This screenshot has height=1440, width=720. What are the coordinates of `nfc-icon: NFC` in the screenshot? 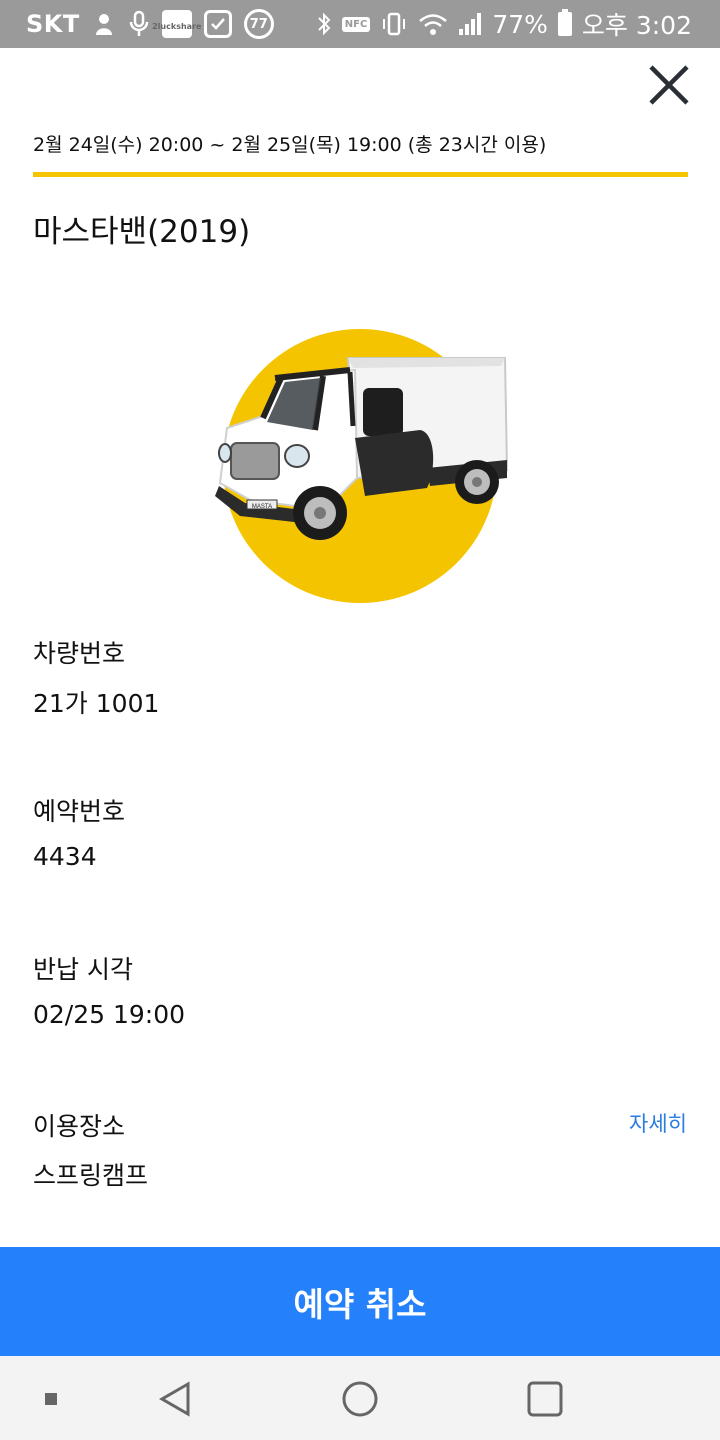 It's located at (356, 24).